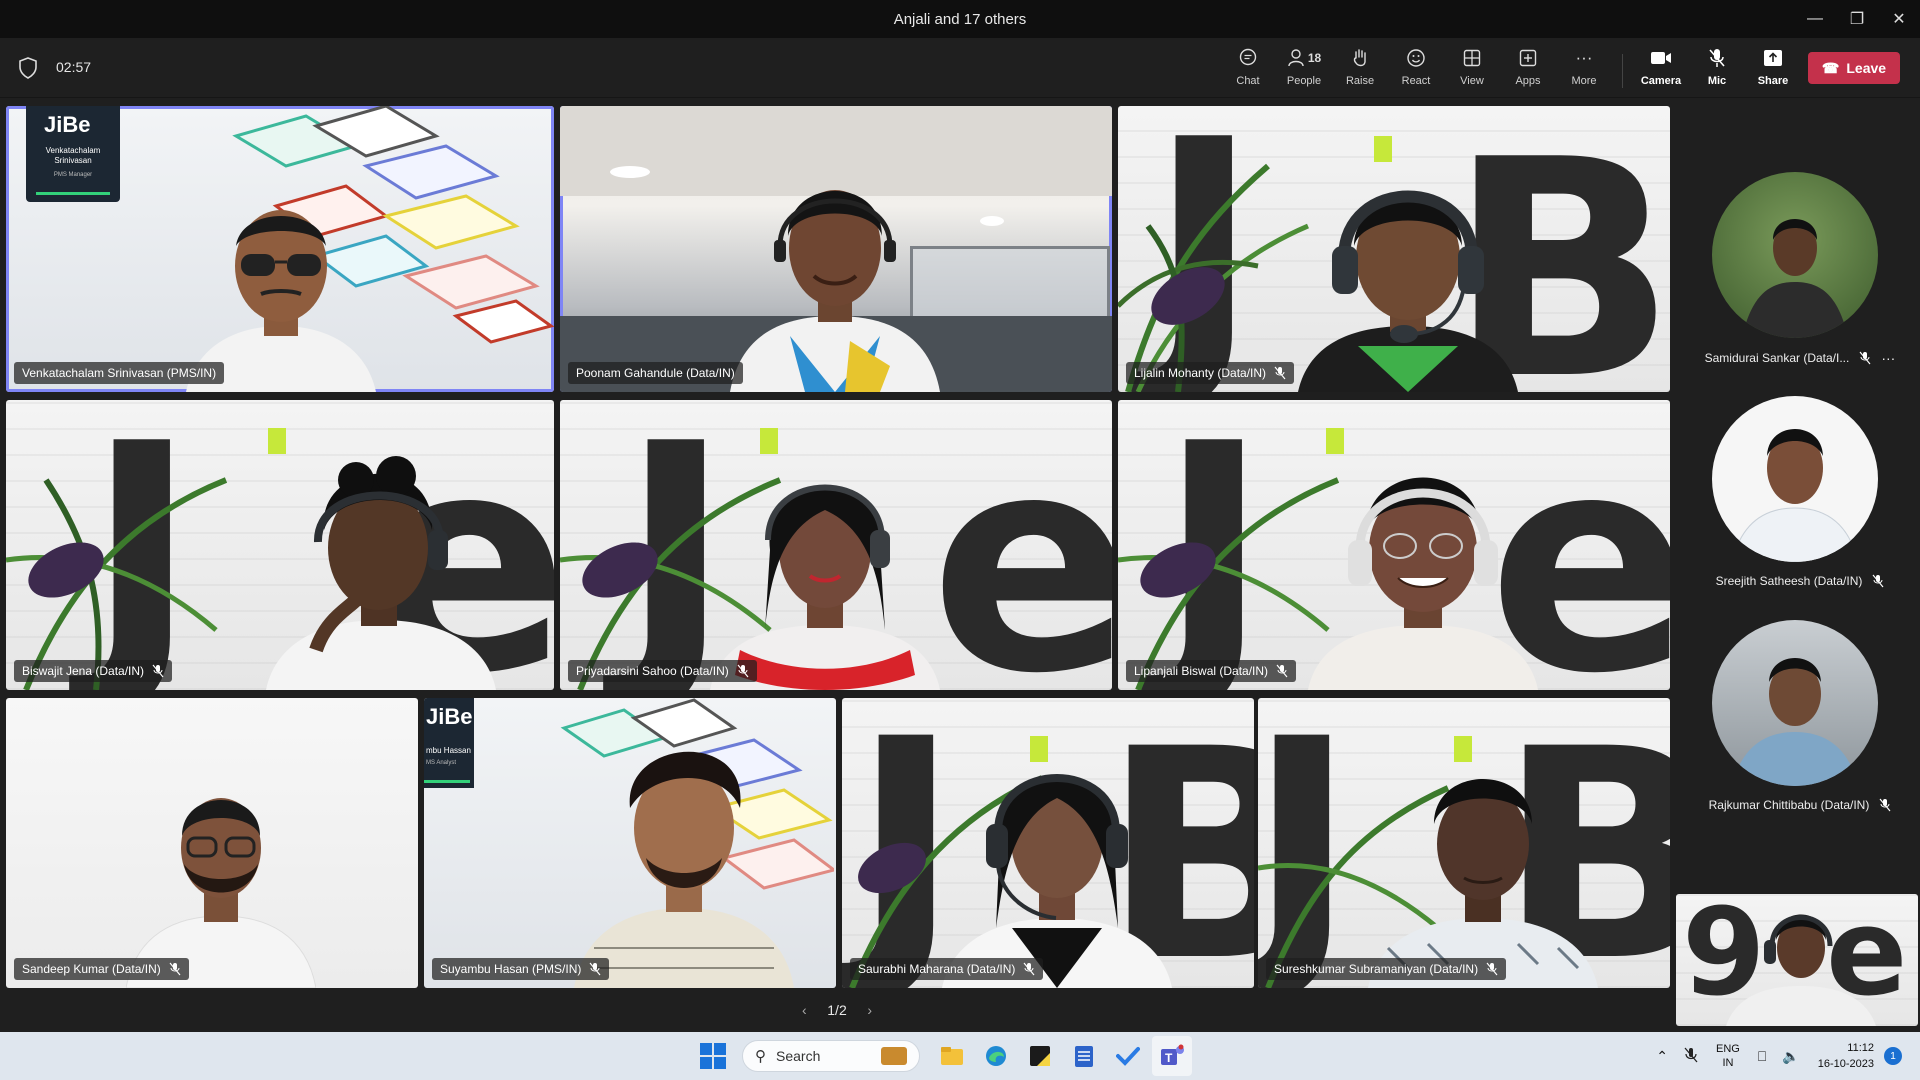 This screenshot has width=1920, height=1080. Describe the element at coordinates (1528, 71) in the screenshot. I see `apps-button: Apps` at that location.